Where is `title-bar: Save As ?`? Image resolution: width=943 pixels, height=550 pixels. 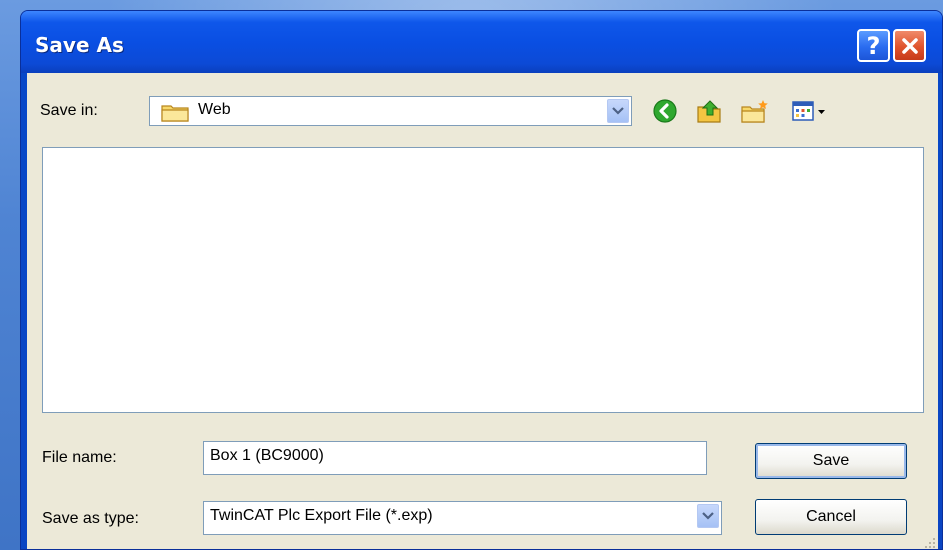 title-bar: Save As ? is located at coordinates (481, 42).